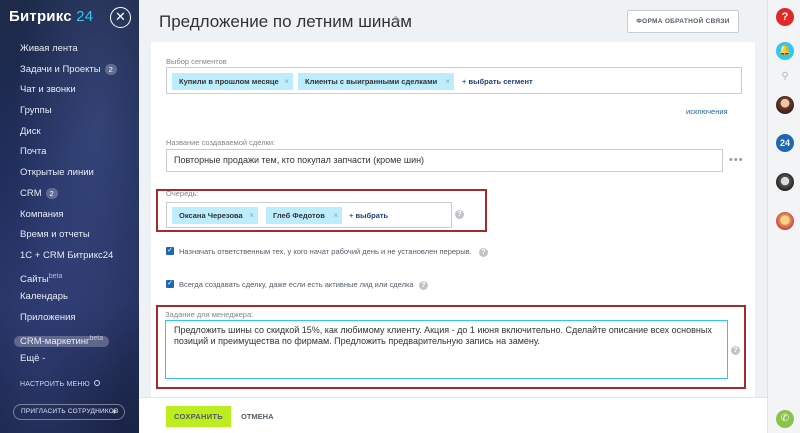 This screenshot has width=800, height=433. I want to click on invite-employees-button: ПРИГЛАСИТЬ СОТРУДНИКОВ +, so click(69, 412).